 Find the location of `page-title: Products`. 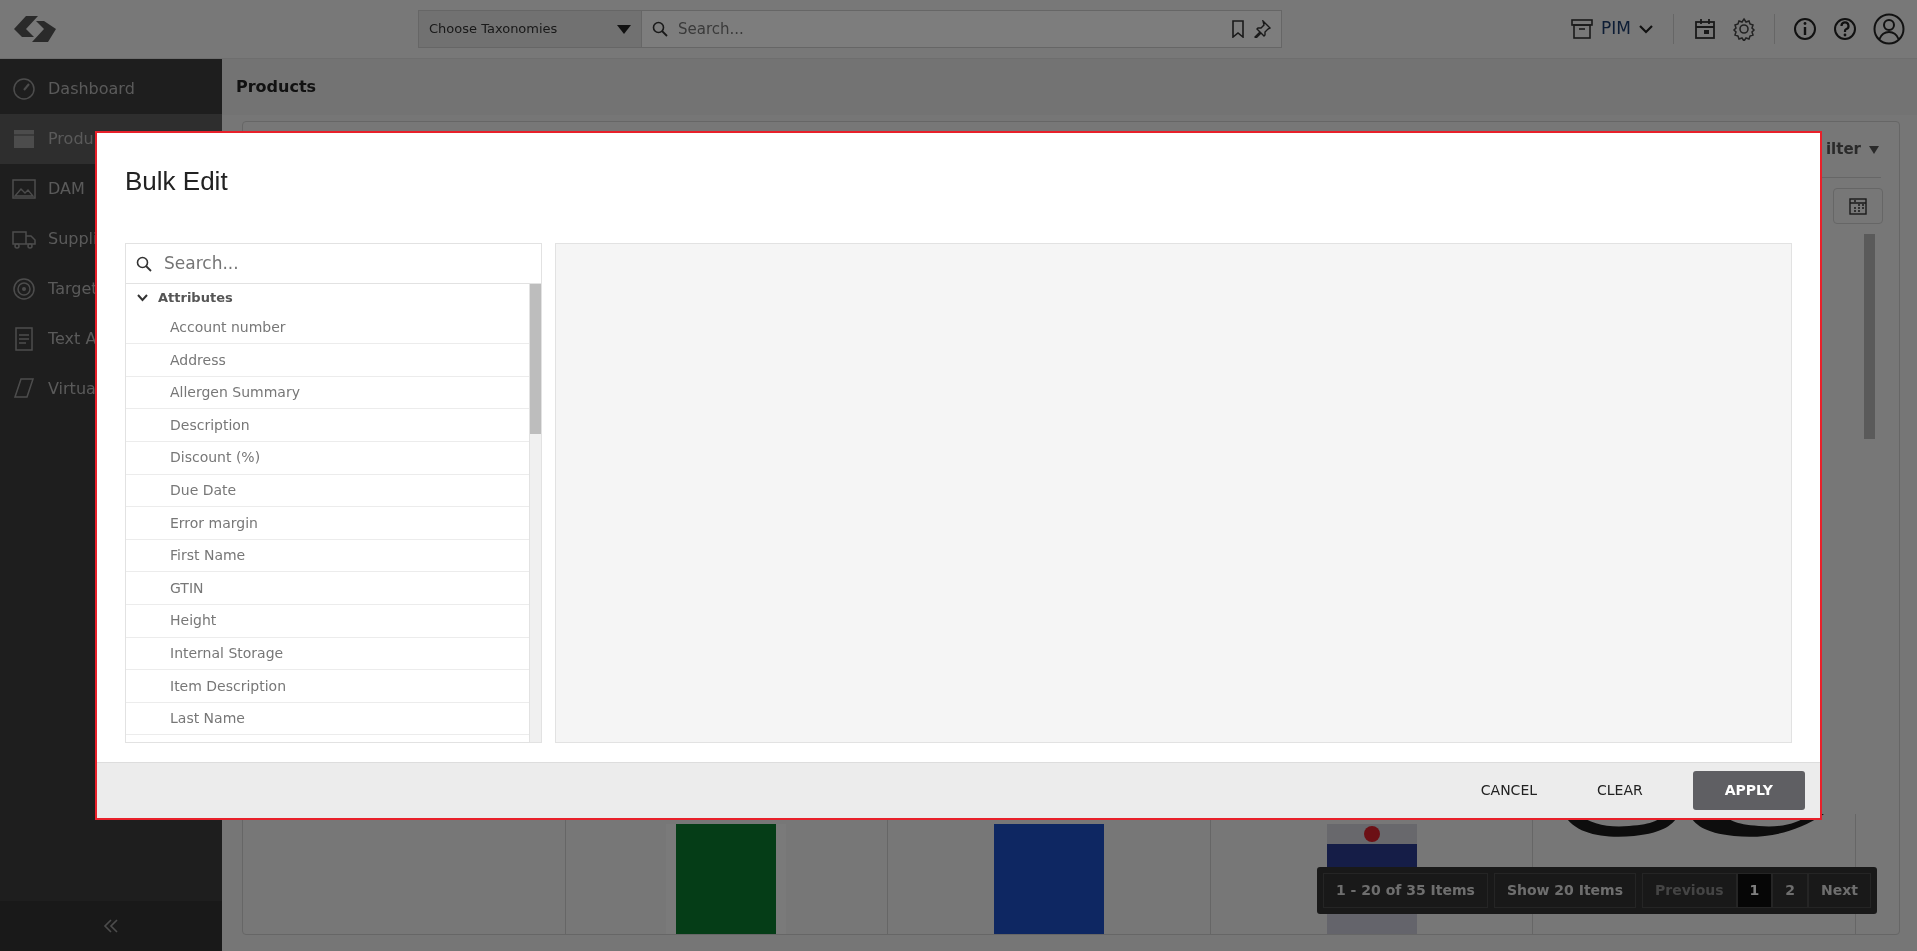

page-title: Products is located at coordinates (276, 87).